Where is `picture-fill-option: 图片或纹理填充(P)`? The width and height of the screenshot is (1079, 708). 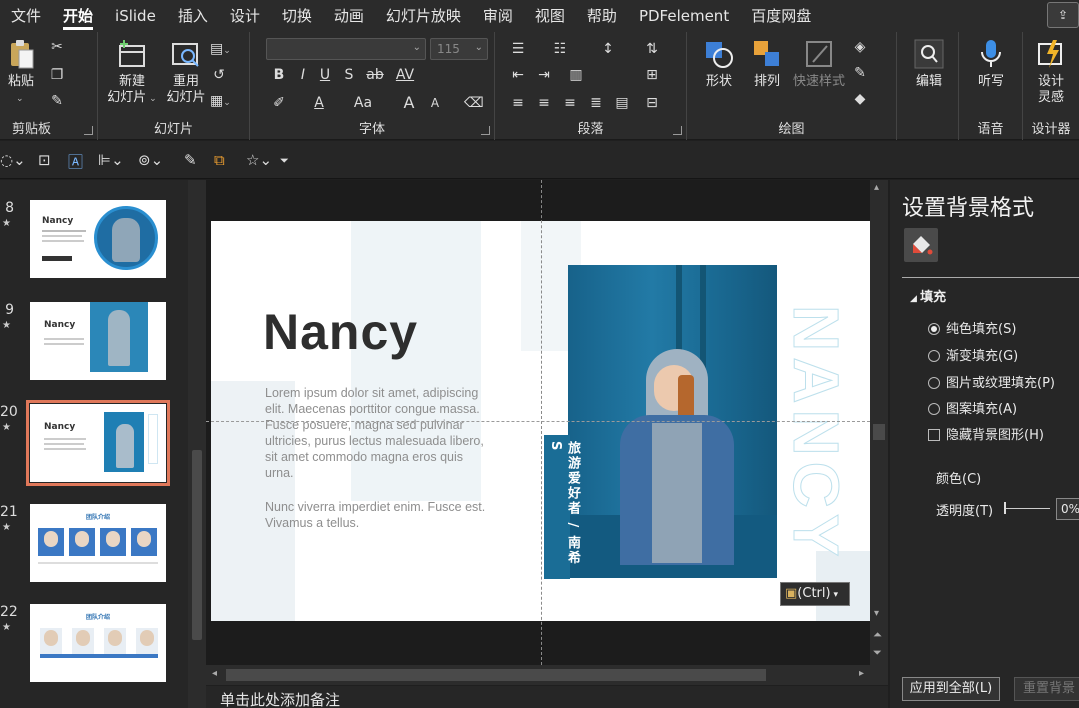 picture-fill-option: 图片或纹理填充(P) is located at coordinates (991, 381).